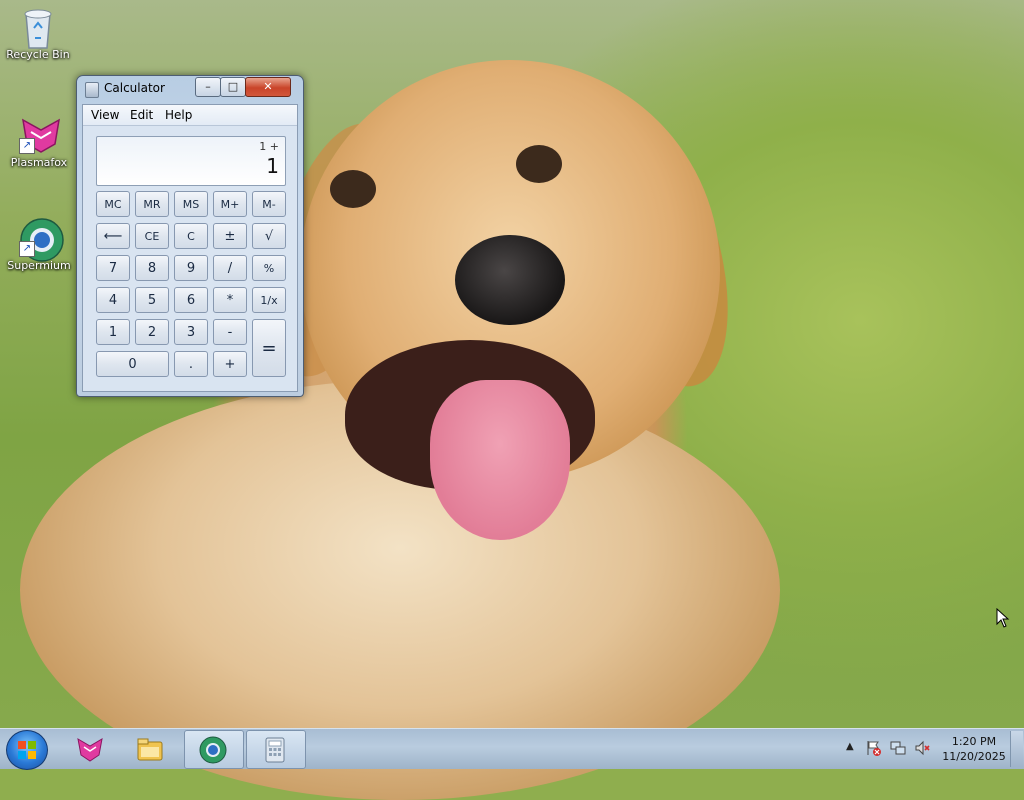 The width and height of the screenshot is (1024, 800). I want to click on key-add: +, so click(230, 364).